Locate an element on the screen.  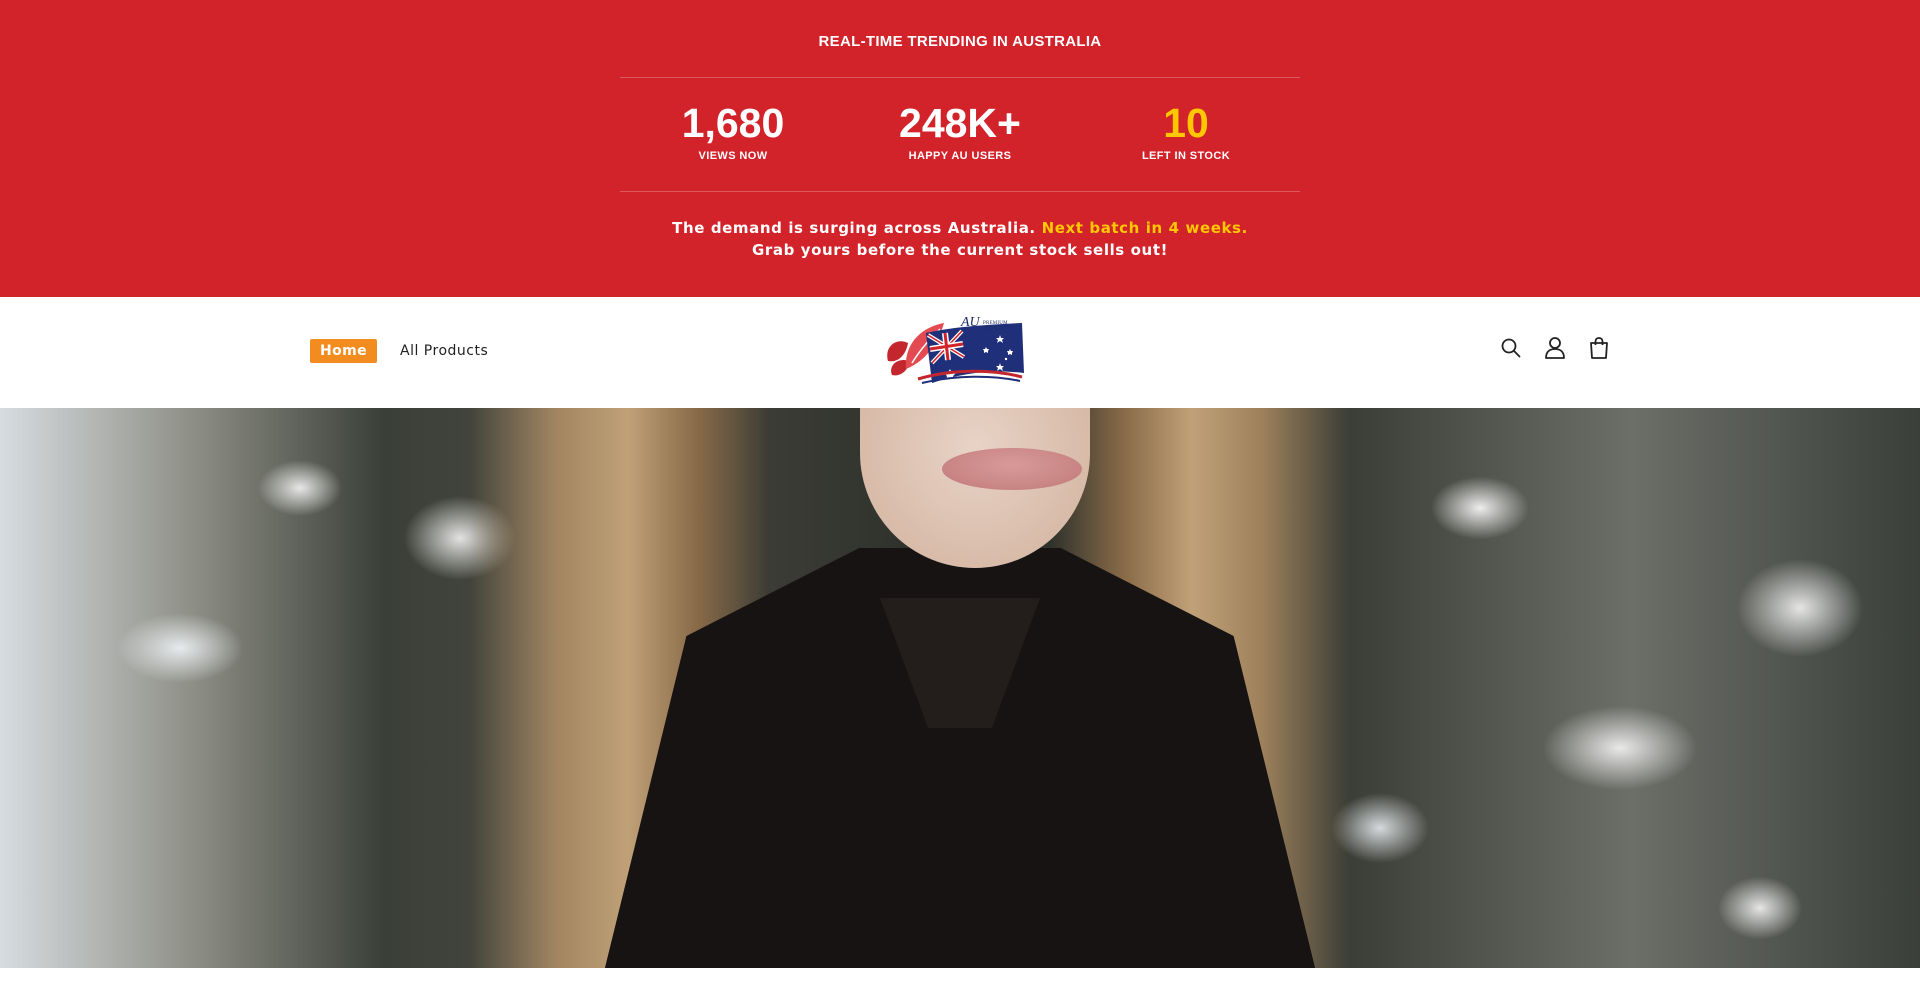
search-icon is located at coordinates (1511, 348).